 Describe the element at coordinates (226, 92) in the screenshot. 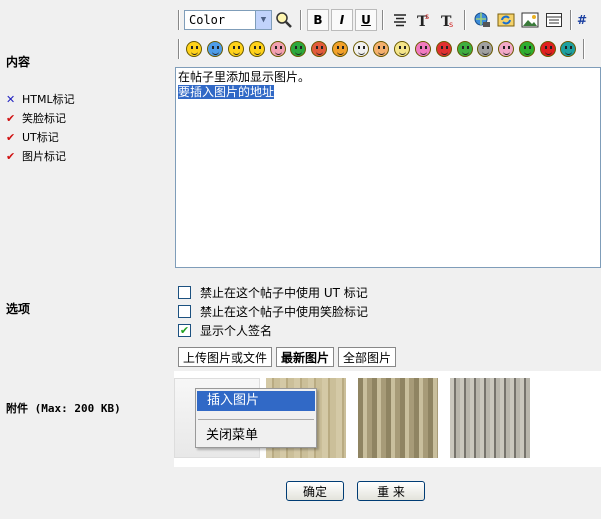

I see `selected-text: 要插入图片的地址` at that location.